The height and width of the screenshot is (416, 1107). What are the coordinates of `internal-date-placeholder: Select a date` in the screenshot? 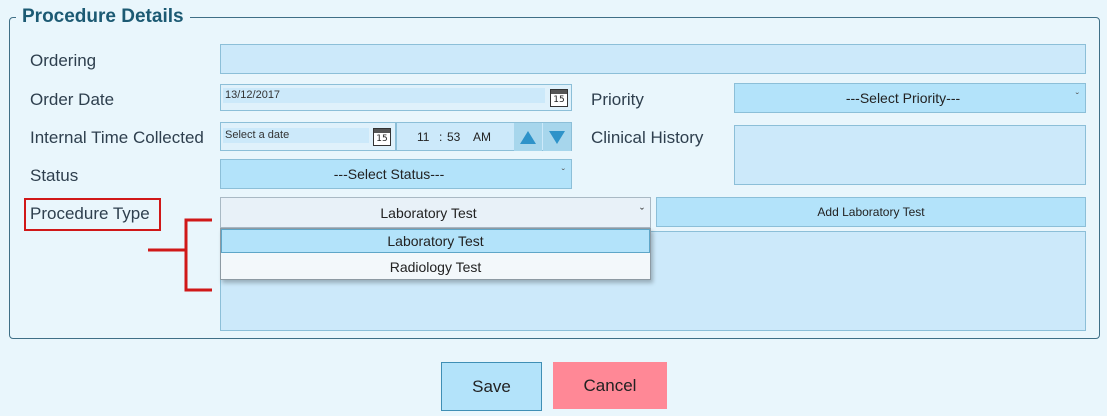 It's located at (296, 135).